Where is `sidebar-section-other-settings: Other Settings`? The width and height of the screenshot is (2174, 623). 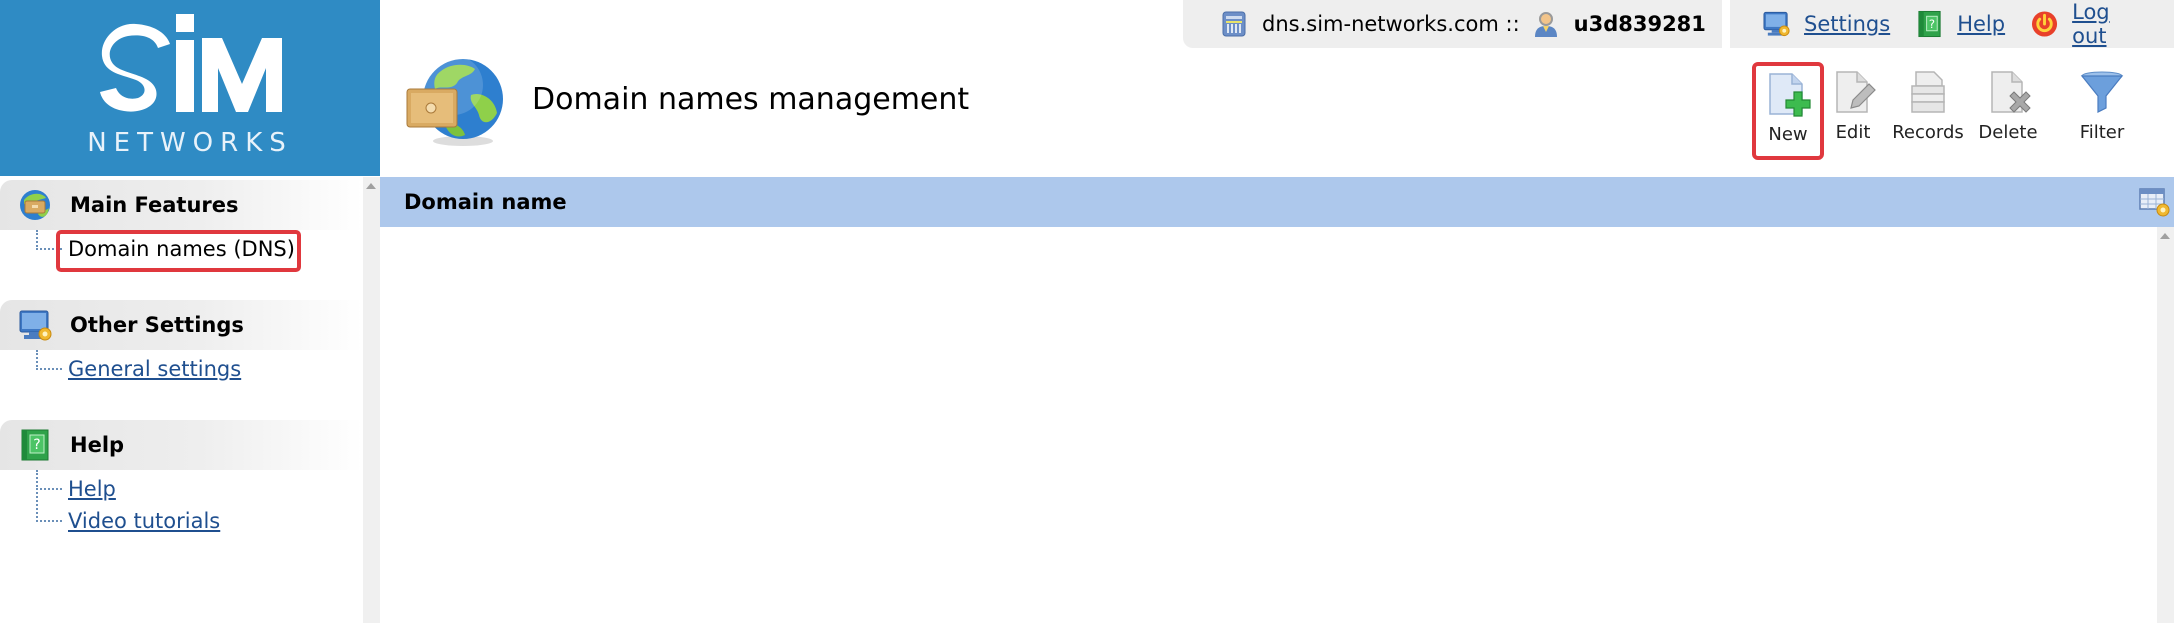 sidebar-section-other-settings: Other Settings is located at coordinates (181, 325).